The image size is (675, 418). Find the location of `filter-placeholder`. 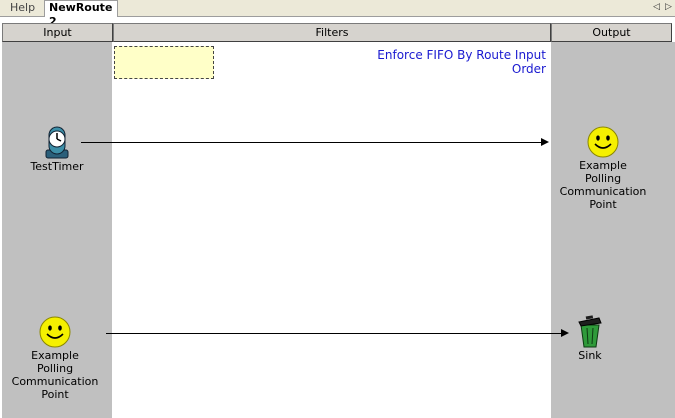

filter-placeholder is located at coordinates (164, 62).